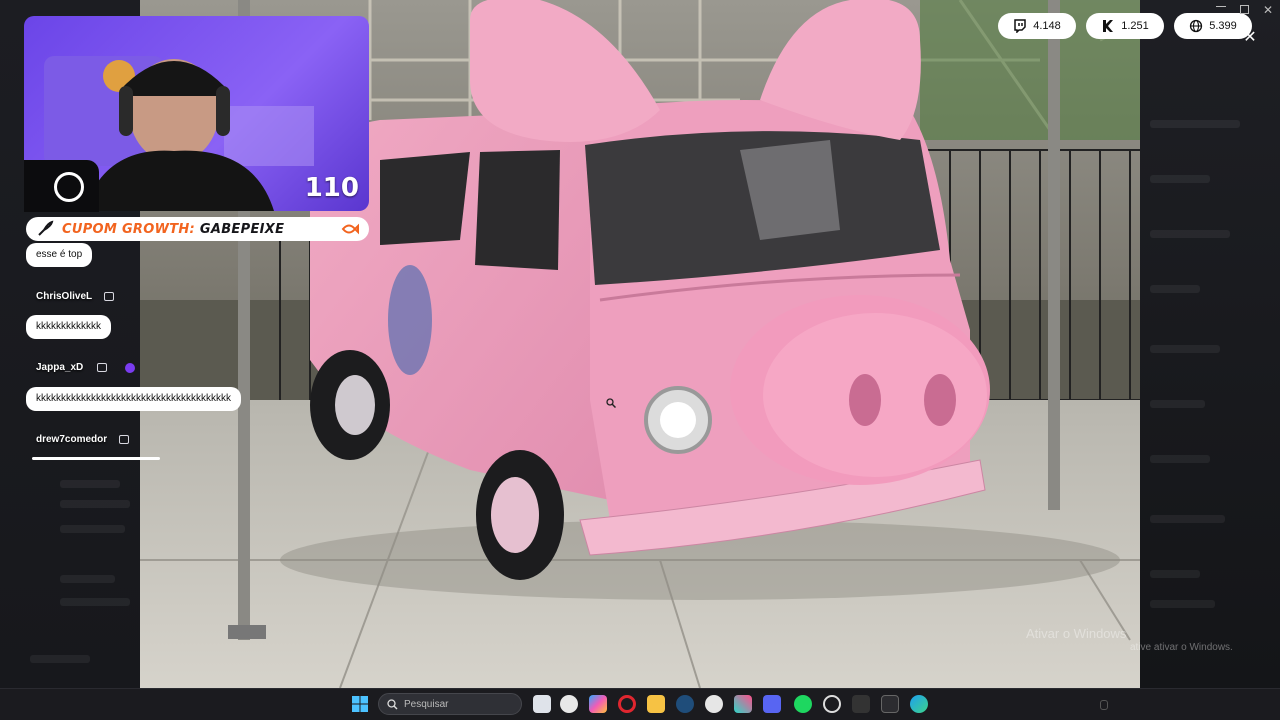 This screenshot has height=720, width=1280. I want to click on globe-icon, so click(1196, 26).